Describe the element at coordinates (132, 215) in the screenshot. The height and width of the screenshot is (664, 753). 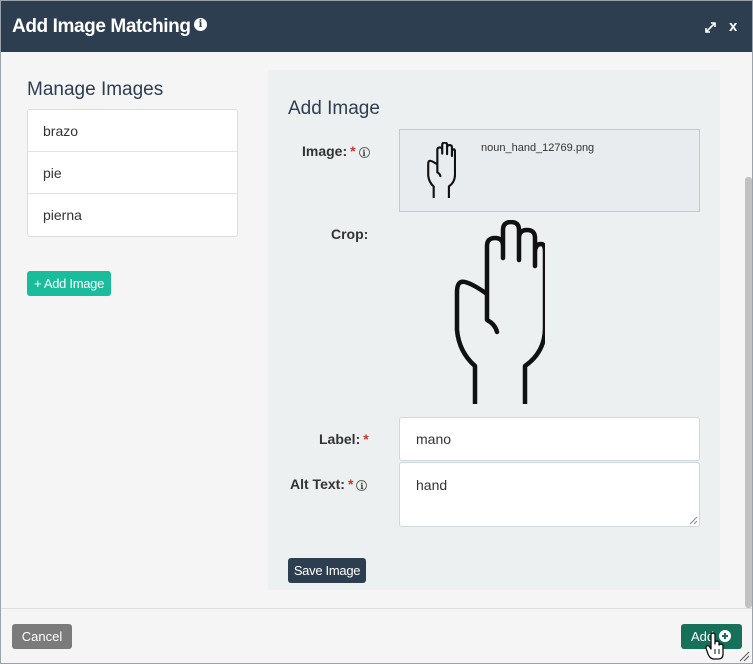
I see `image-list-item-pierna: pierna` at that location.